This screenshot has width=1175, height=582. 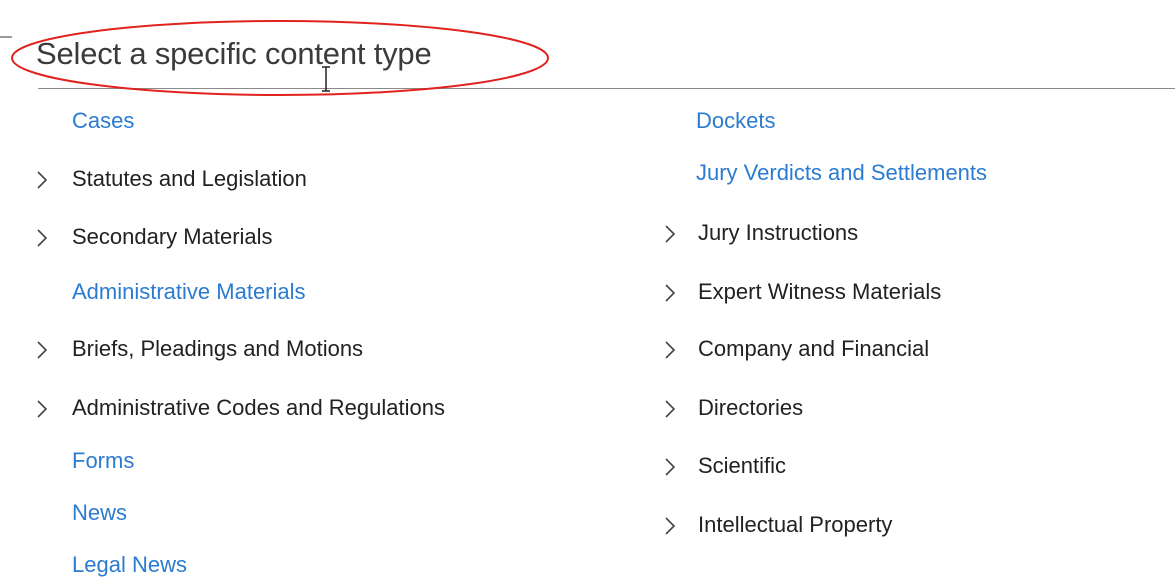 What do you see at coordinates (778, 232) in the screenshot?
I see `item-label: Jury Instructions` at bounding box center [778, 232].